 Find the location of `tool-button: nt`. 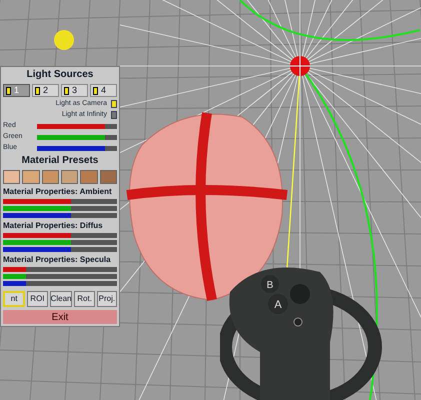

tool-button: nt is located at coordinates (14, 299).